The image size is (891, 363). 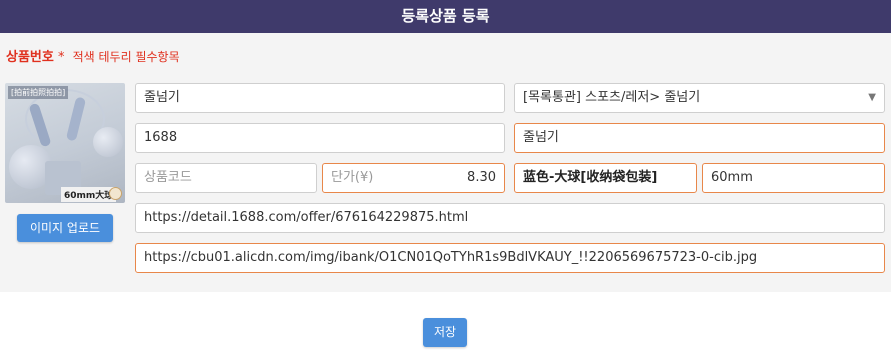 I want to click on category-select: [목록통관] 스포츠/레저> 줄넘기 ▼, so click(x=699, y=98).